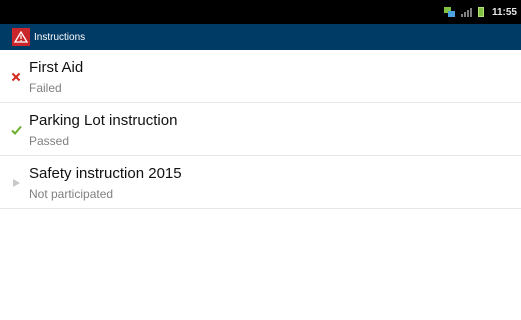 The width and height of the screenshot is (521, 320). Describe the element at coordinates (16, 130) in the screenshot. I see `check-icon` at that location.